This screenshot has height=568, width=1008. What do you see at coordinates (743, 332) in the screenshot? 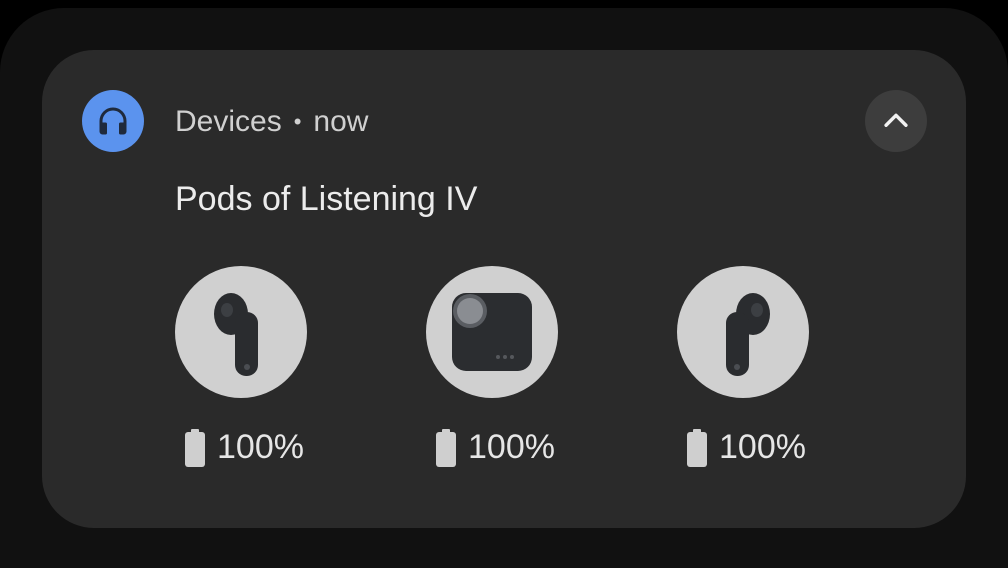
I see `right-earbud-image` at bounding box center [743, 332].